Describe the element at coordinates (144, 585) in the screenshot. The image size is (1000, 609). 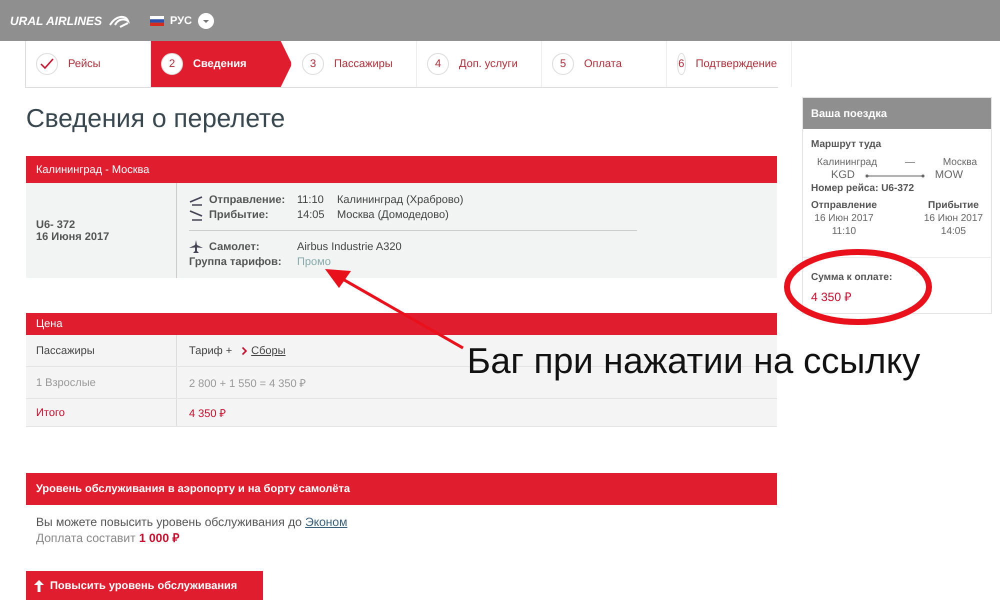
I see `upgrade-button: Повысить уровень обслуживания` at that location.